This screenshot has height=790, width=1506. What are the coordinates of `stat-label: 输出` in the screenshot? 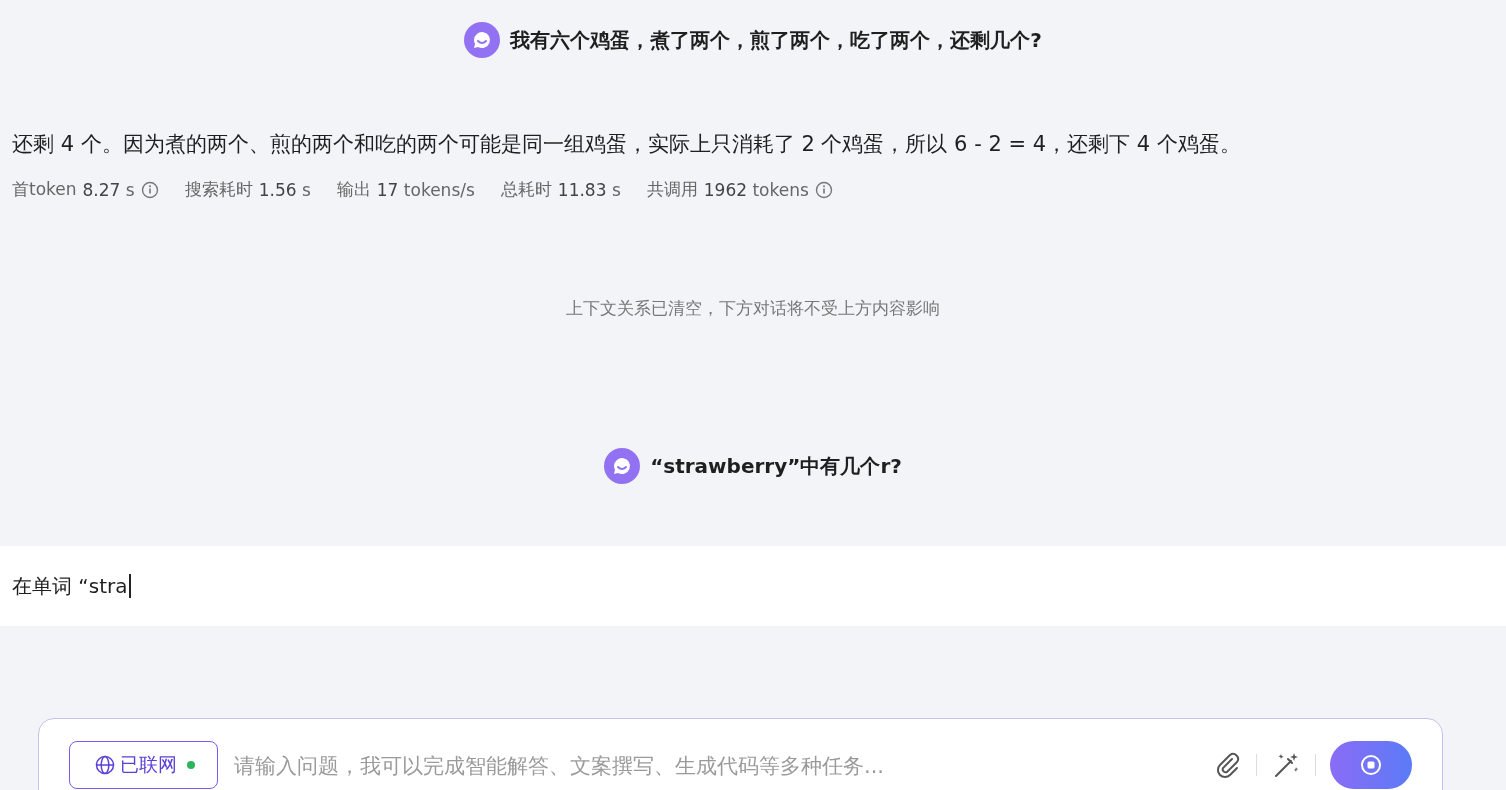 It's located at (353, 189).